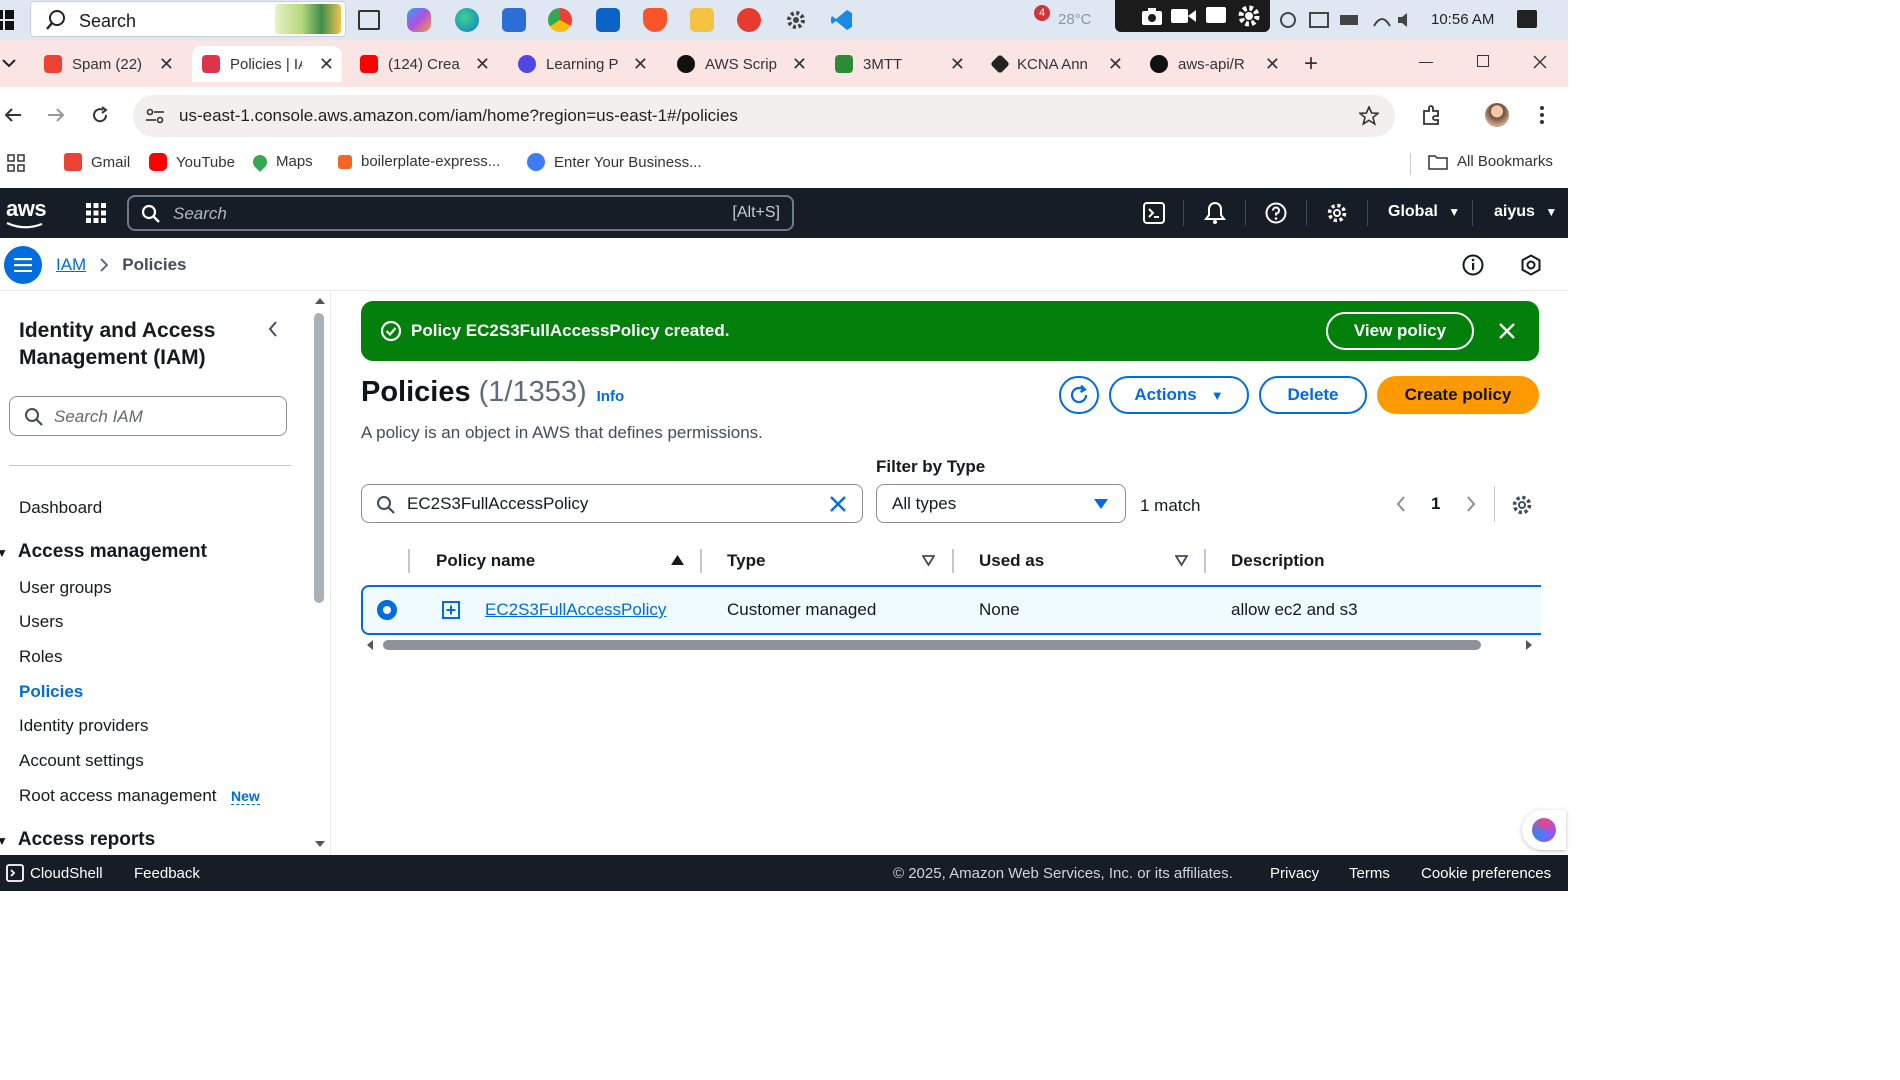  I want to click on browser-tab: Spam (22) ✕, so click(108, 64).